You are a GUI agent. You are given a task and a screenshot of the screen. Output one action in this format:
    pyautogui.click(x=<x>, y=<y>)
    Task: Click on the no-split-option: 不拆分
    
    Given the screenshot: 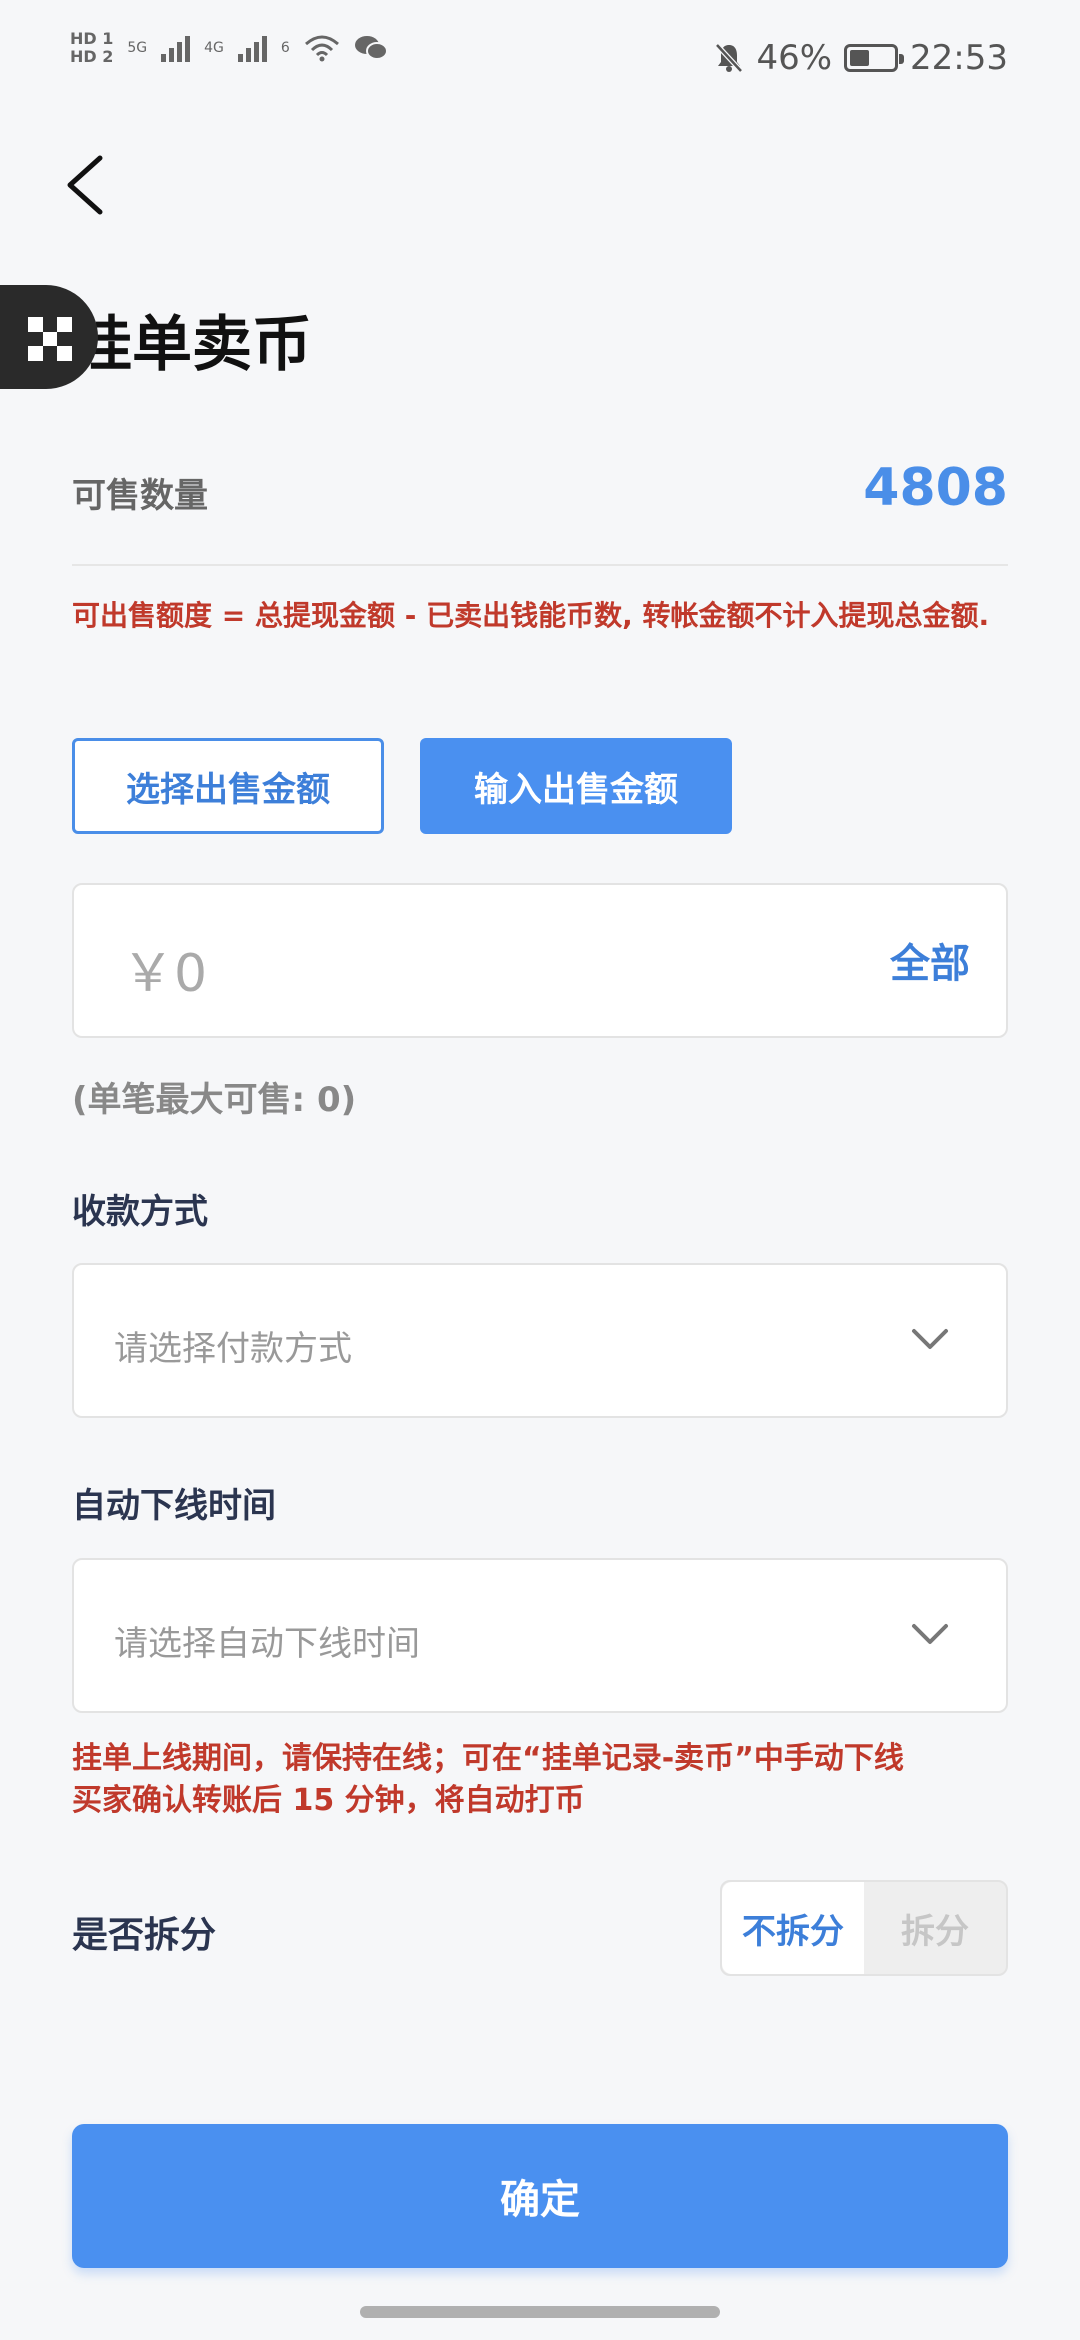 What is the action you would take?
    pyautogui.click(x=793, y=1928)
    